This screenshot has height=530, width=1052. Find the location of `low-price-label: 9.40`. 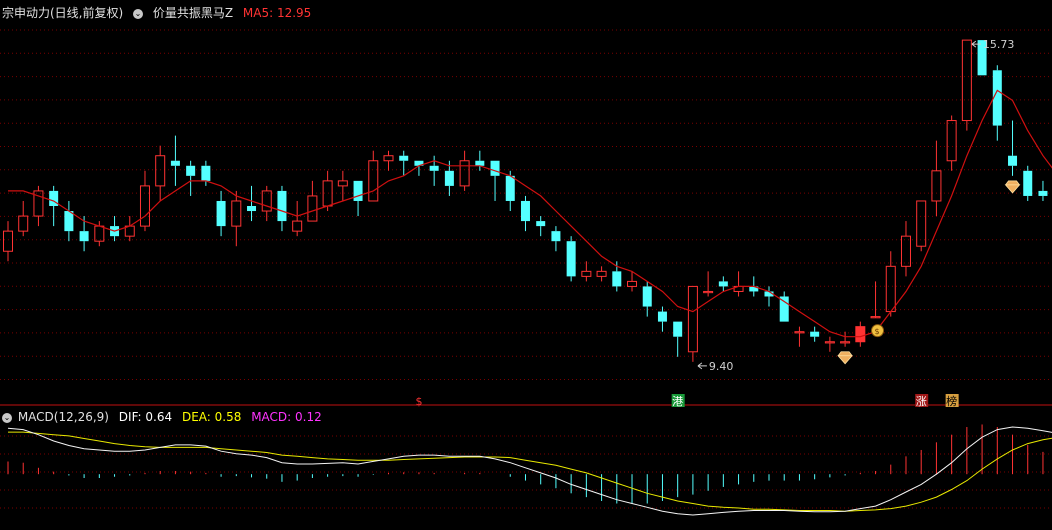

low-price-label: 9.40 is located at coordinates (721, 366).